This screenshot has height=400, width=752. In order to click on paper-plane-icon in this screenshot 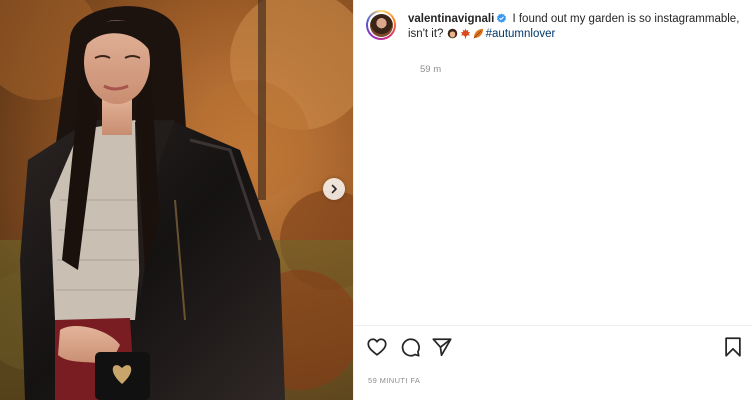, I will do `click(442, 347)`.